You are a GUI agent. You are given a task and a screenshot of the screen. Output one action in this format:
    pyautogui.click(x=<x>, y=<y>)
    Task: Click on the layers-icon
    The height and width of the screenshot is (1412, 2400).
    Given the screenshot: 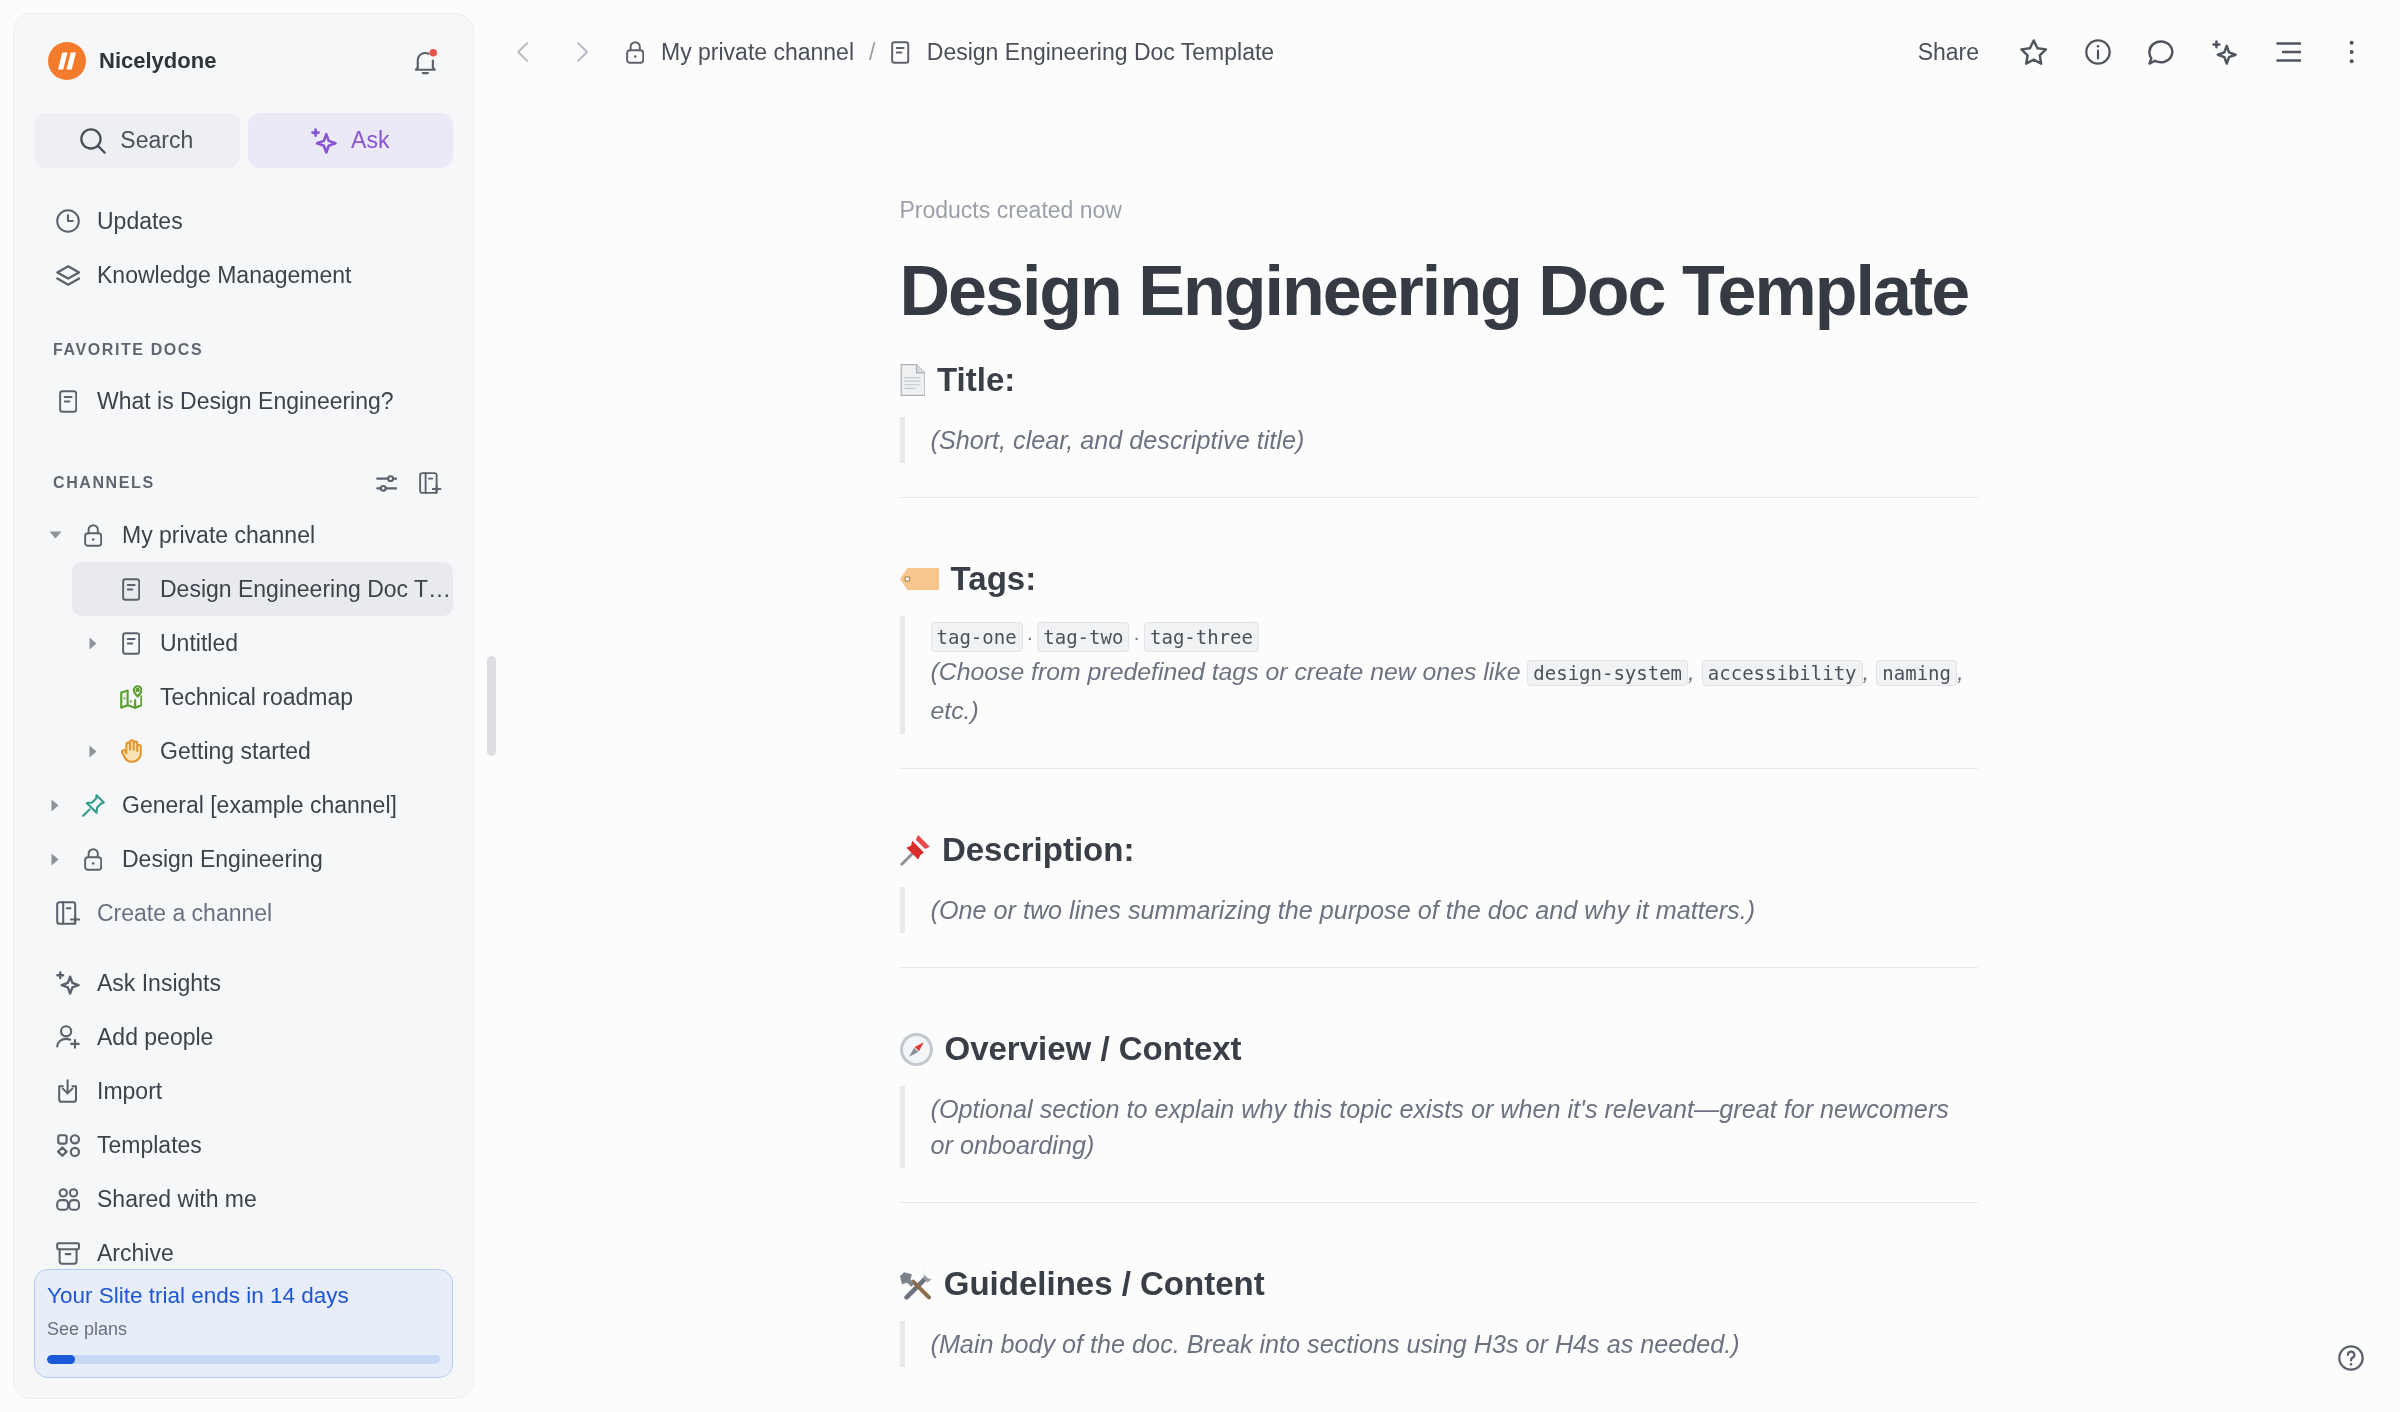 What is the action you would take?
    pyautogui.click(x=68, y=275)
    